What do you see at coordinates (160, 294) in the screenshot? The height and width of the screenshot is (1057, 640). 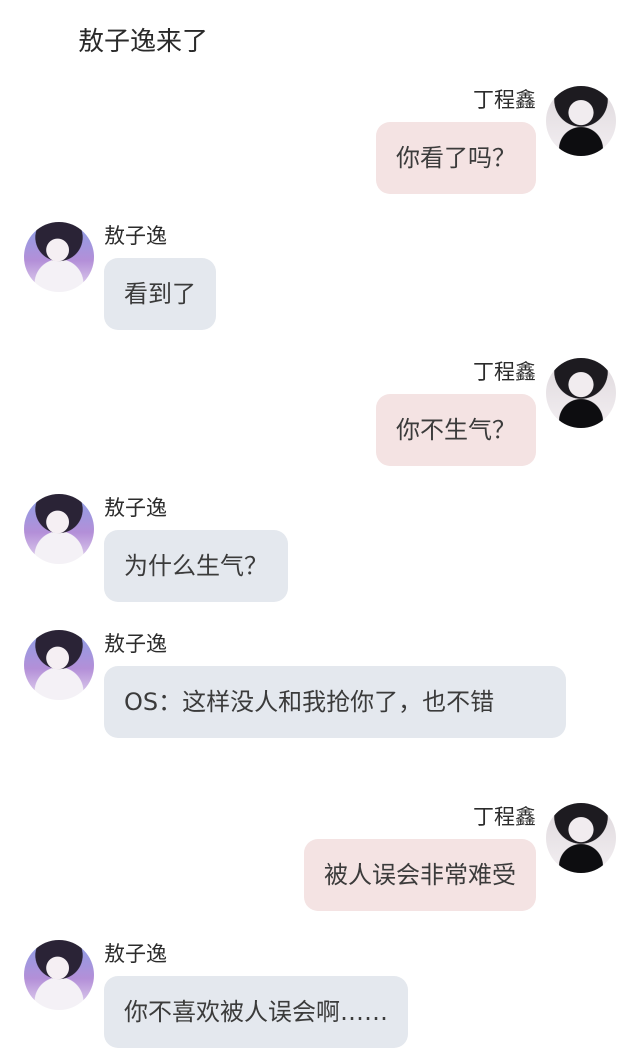 I see `message-bubble: 看到了` at bounding box center [160, 294].